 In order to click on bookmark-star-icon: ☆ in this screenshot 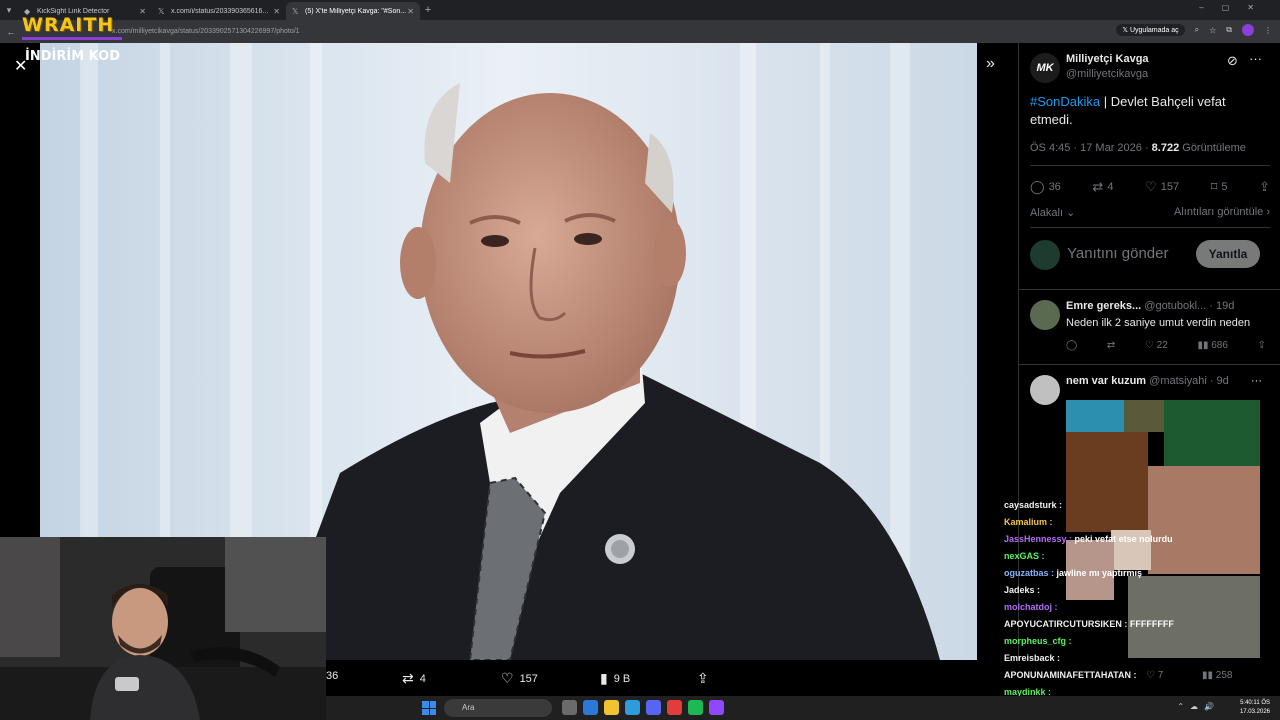, I will do `click(1212, 30)`.